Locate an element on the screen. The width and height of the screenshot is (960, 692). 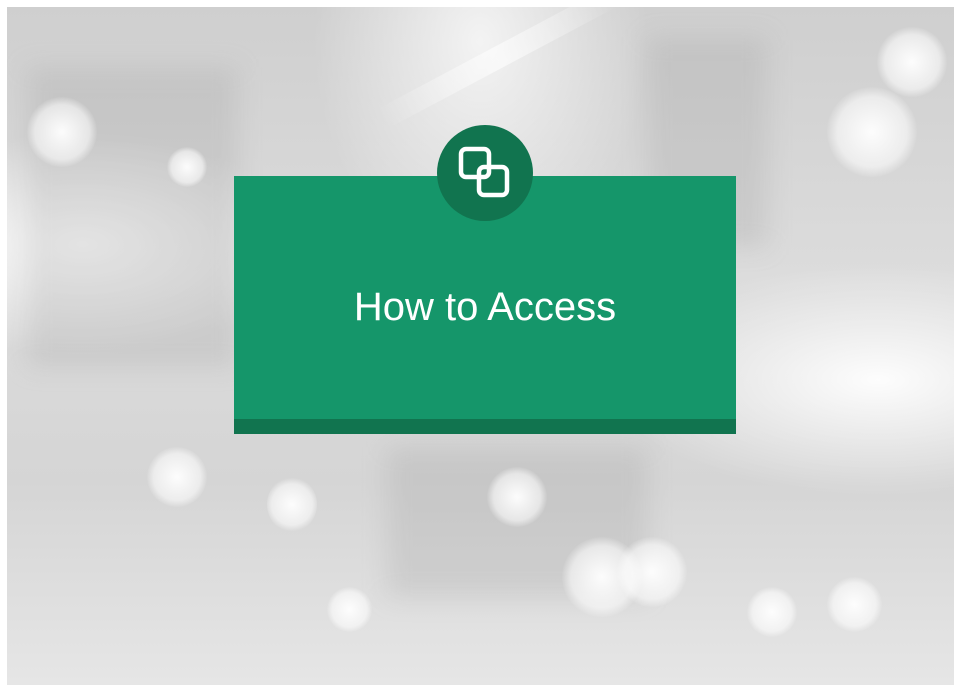
card-footer-band is located at coordinates (485, 426).